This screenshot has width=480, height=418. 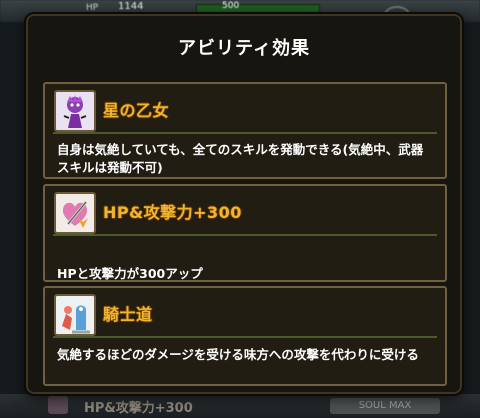 I want to click on ability-description: 気絶するほどのダメージを受ける味方への攻撃を代わりに受ける, so click(x=238, y=354).